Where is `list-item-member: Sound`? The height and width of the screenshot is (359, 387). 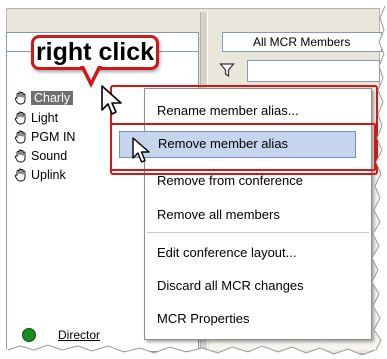
list-item-member: Sound is located at coordinates (40, 156).